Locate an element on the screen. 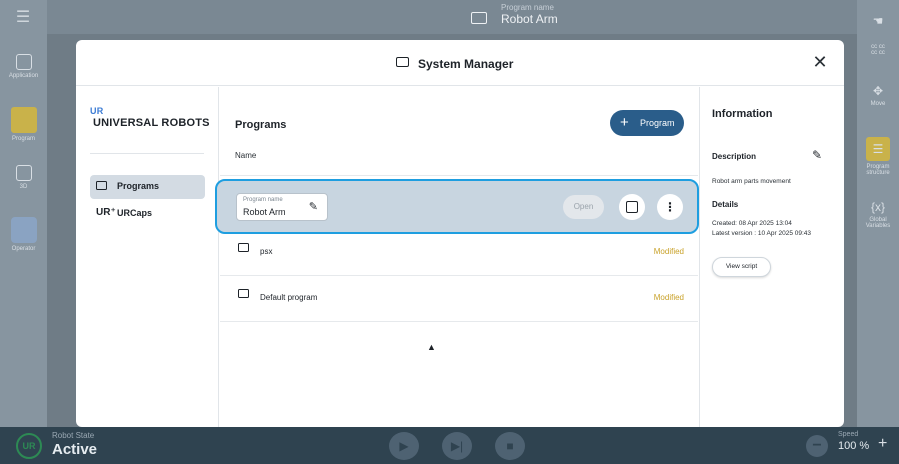  view-script-button: View script is located at coordinates (741, 267).